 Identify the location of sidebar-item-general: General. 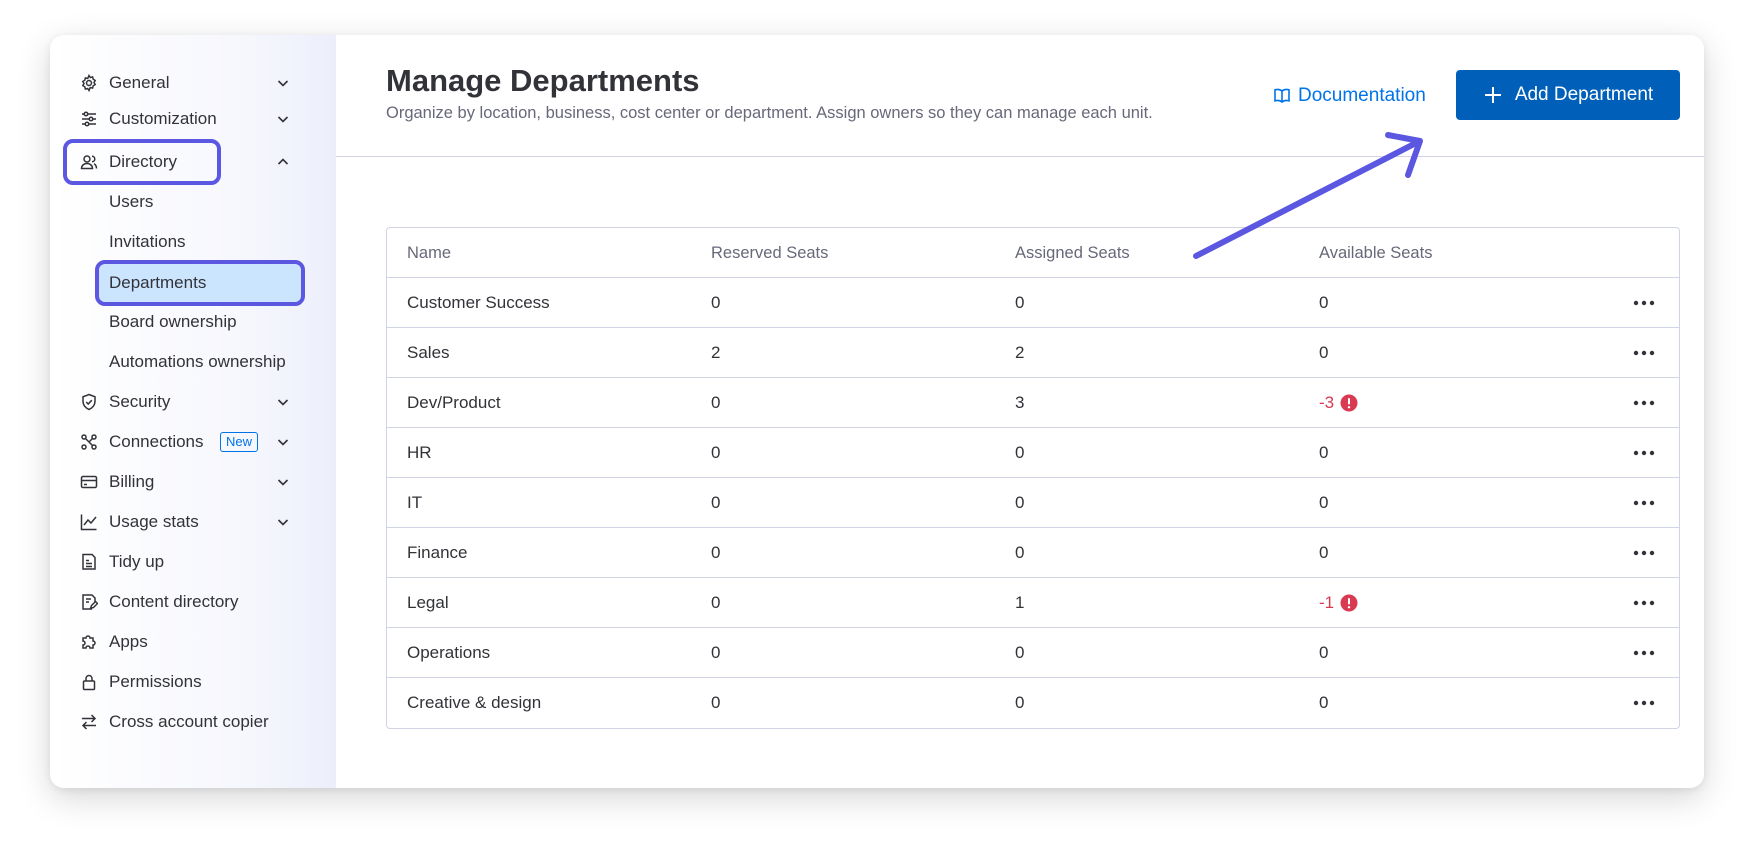
(193, 83).